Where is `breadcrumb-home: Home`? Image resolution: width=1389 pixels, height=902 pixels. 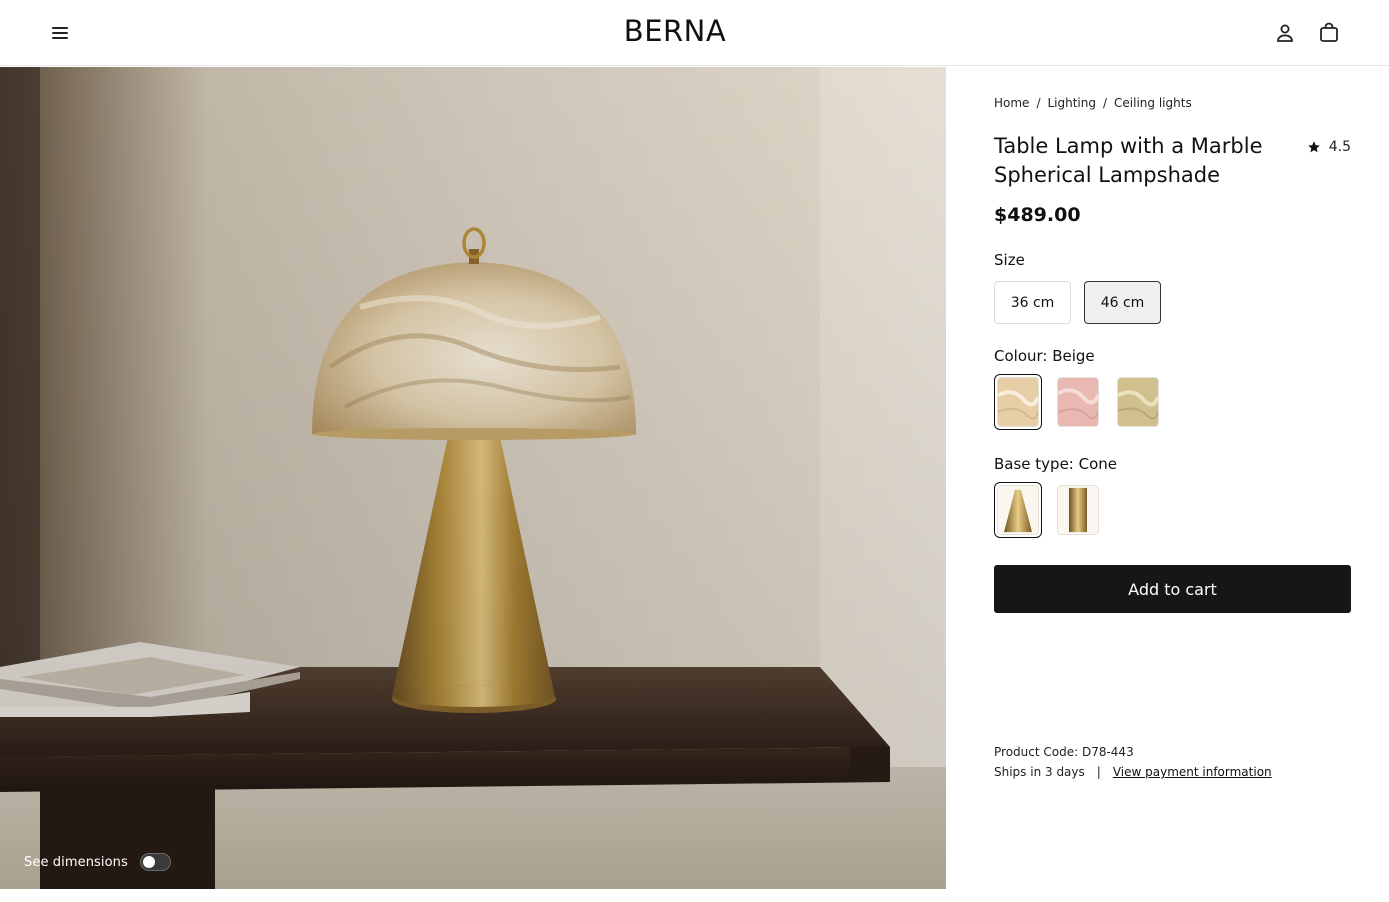
breadcrumb-home: Home is located at coordinates (1011, 103).